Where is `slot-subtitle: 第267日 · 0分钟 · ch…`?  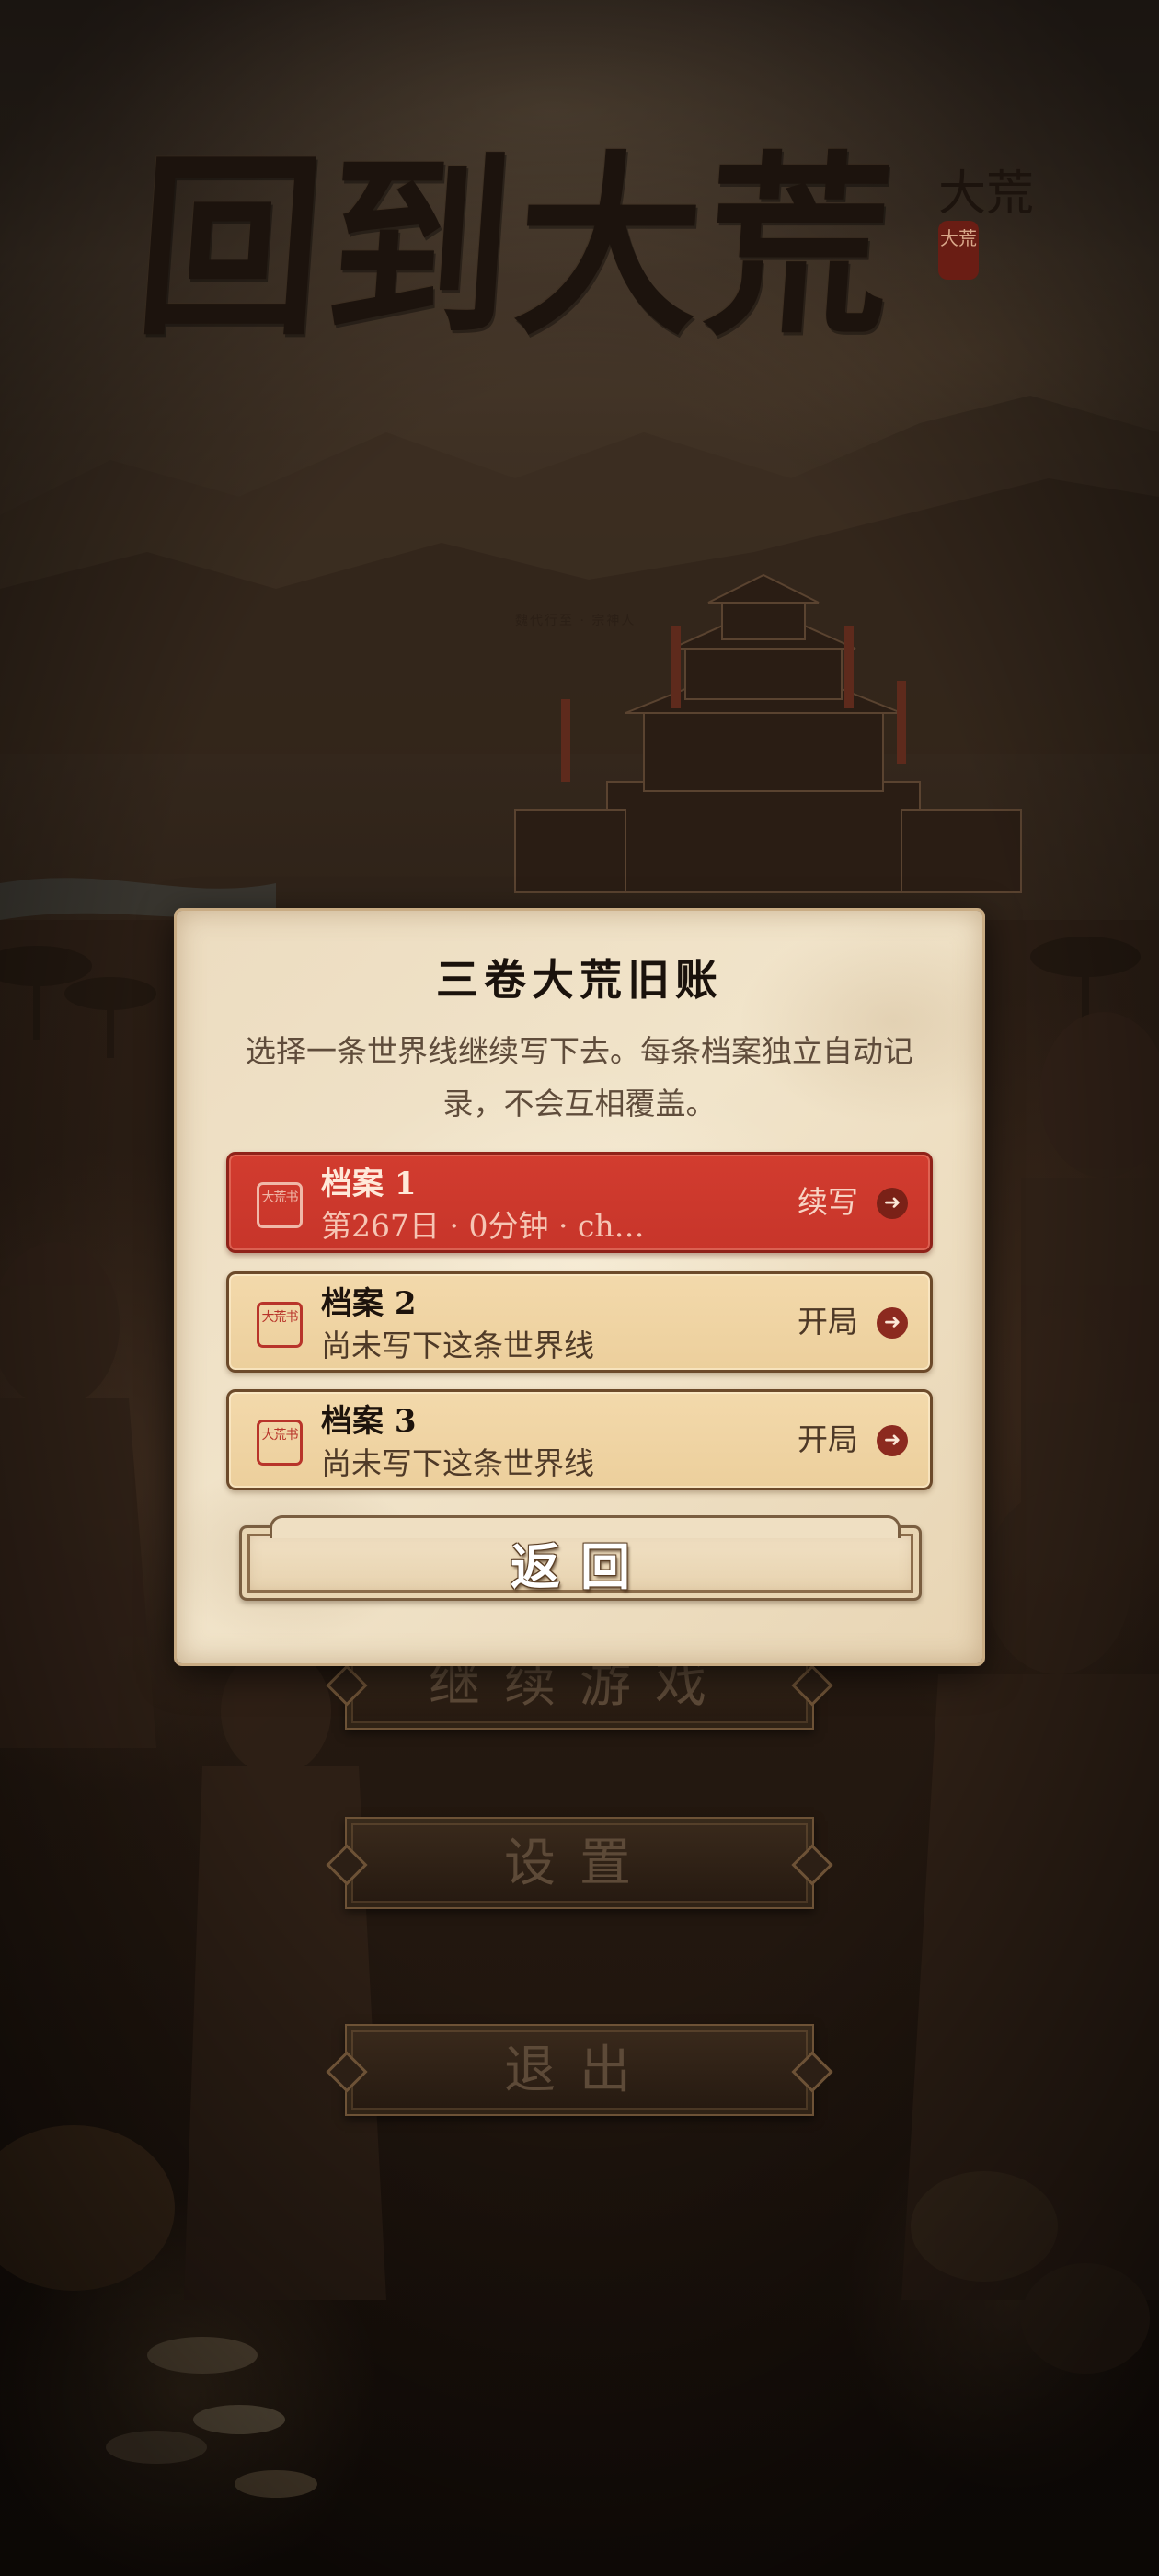
slot-subtitle: 第267日 · 0分钟 · ch… is located at coordinates (483, 1226).